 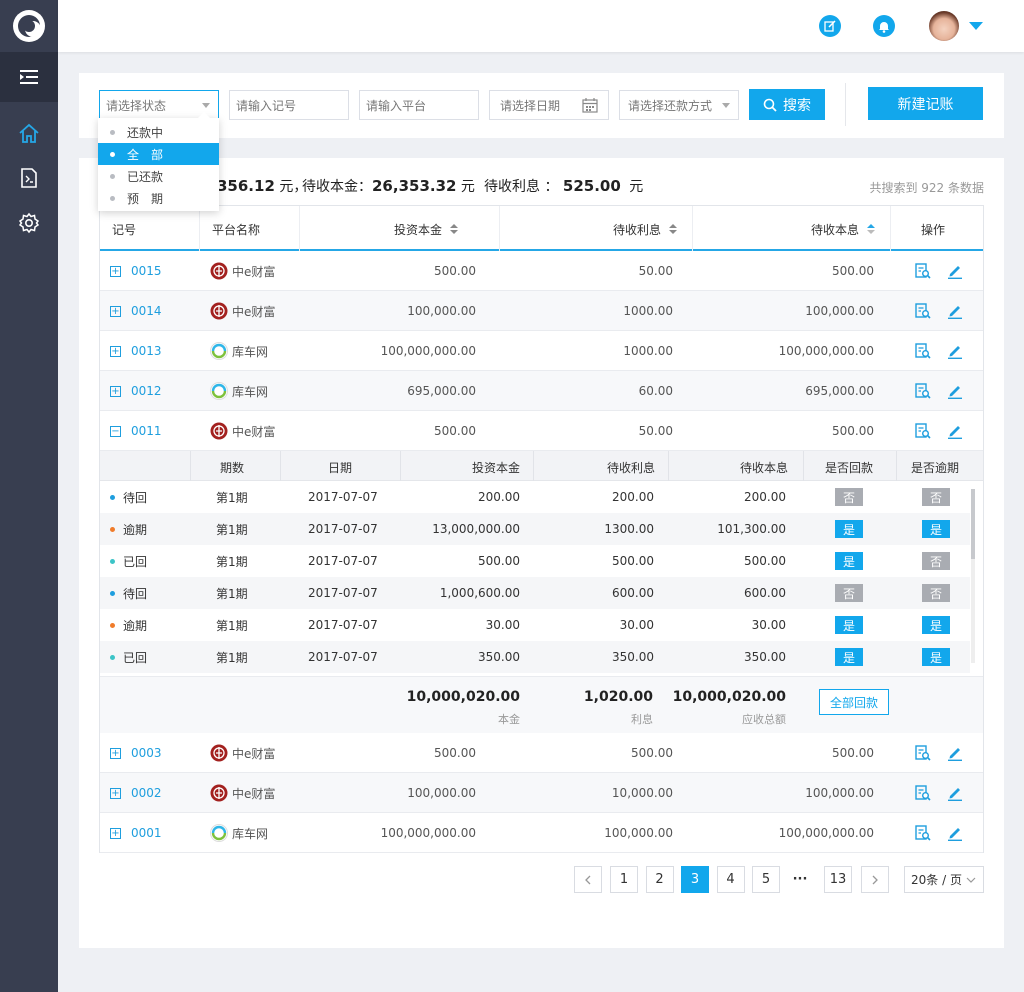 I want to click on edit-note-icon, so click(x=830, y=26).